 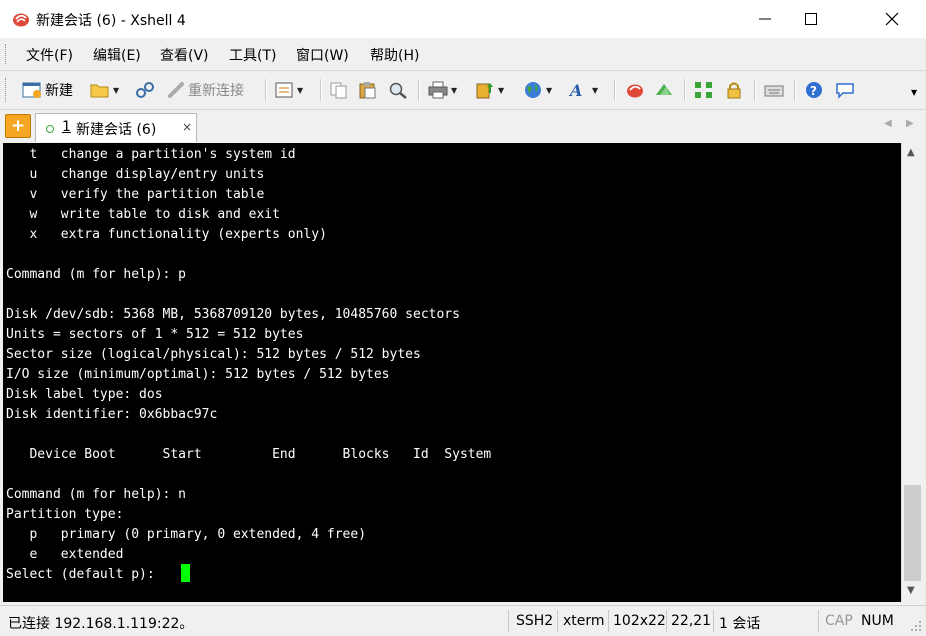 I want to click on terminal-line: e extended, so click(x=65, y=554).